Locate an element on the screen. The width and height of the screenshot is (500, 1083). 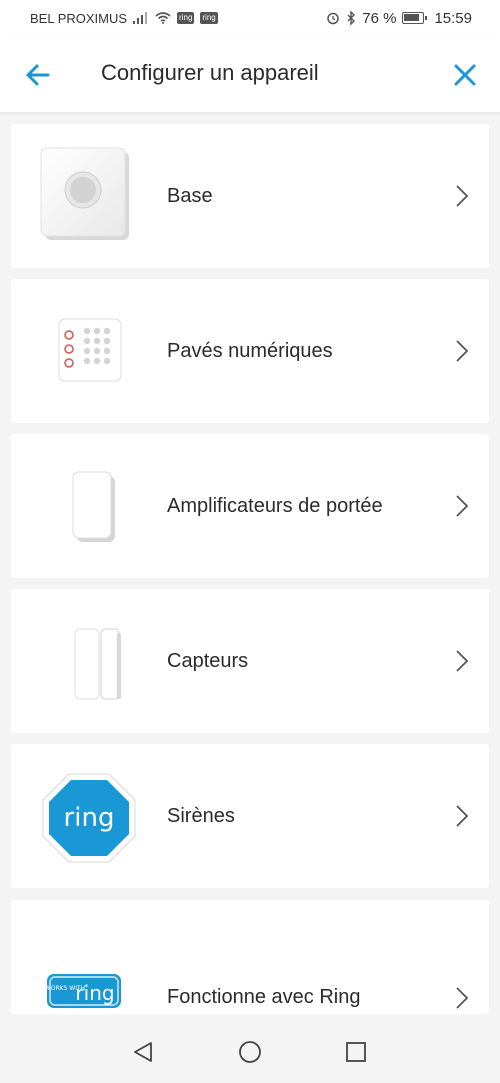
page-title: Configurer un appareil is located at coordinates (210, 72).